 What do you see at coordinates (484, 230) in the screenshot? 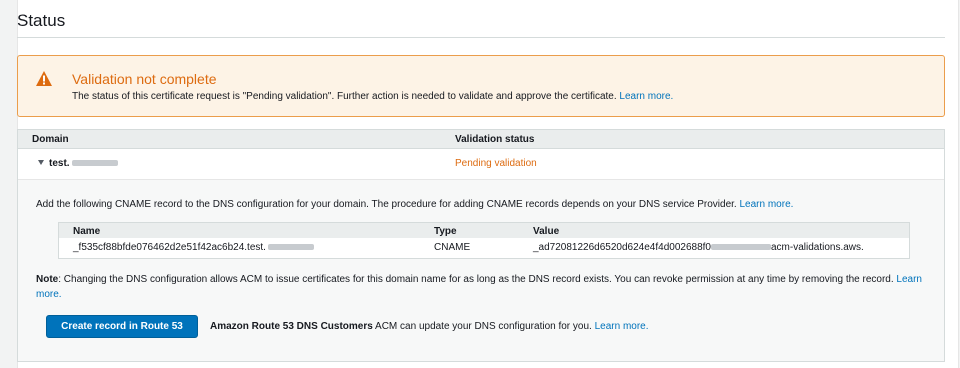
I see `record-table-header: Name Type Value` at bounding box center [484, 230].